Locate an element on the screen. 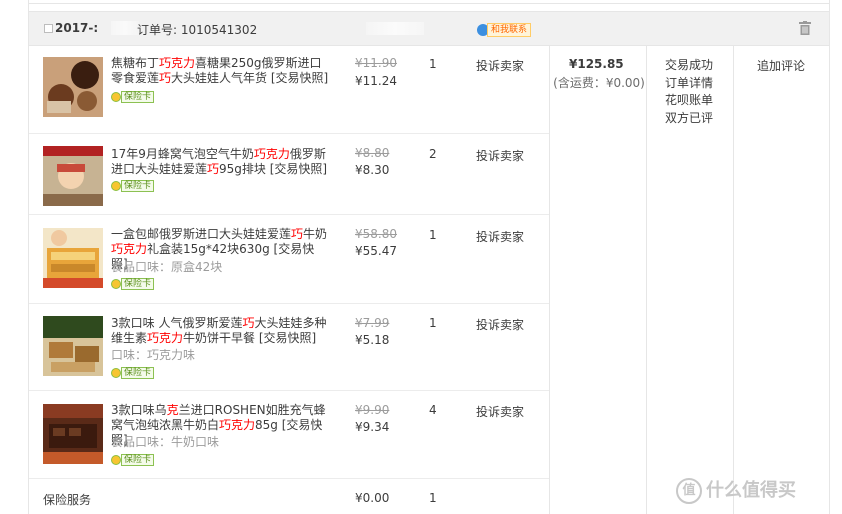 The height and width of the screenshot is (514, 842). order-header: 2017-: 订单号: 1010541302 和我联系 is located at coordinates (429, 28).